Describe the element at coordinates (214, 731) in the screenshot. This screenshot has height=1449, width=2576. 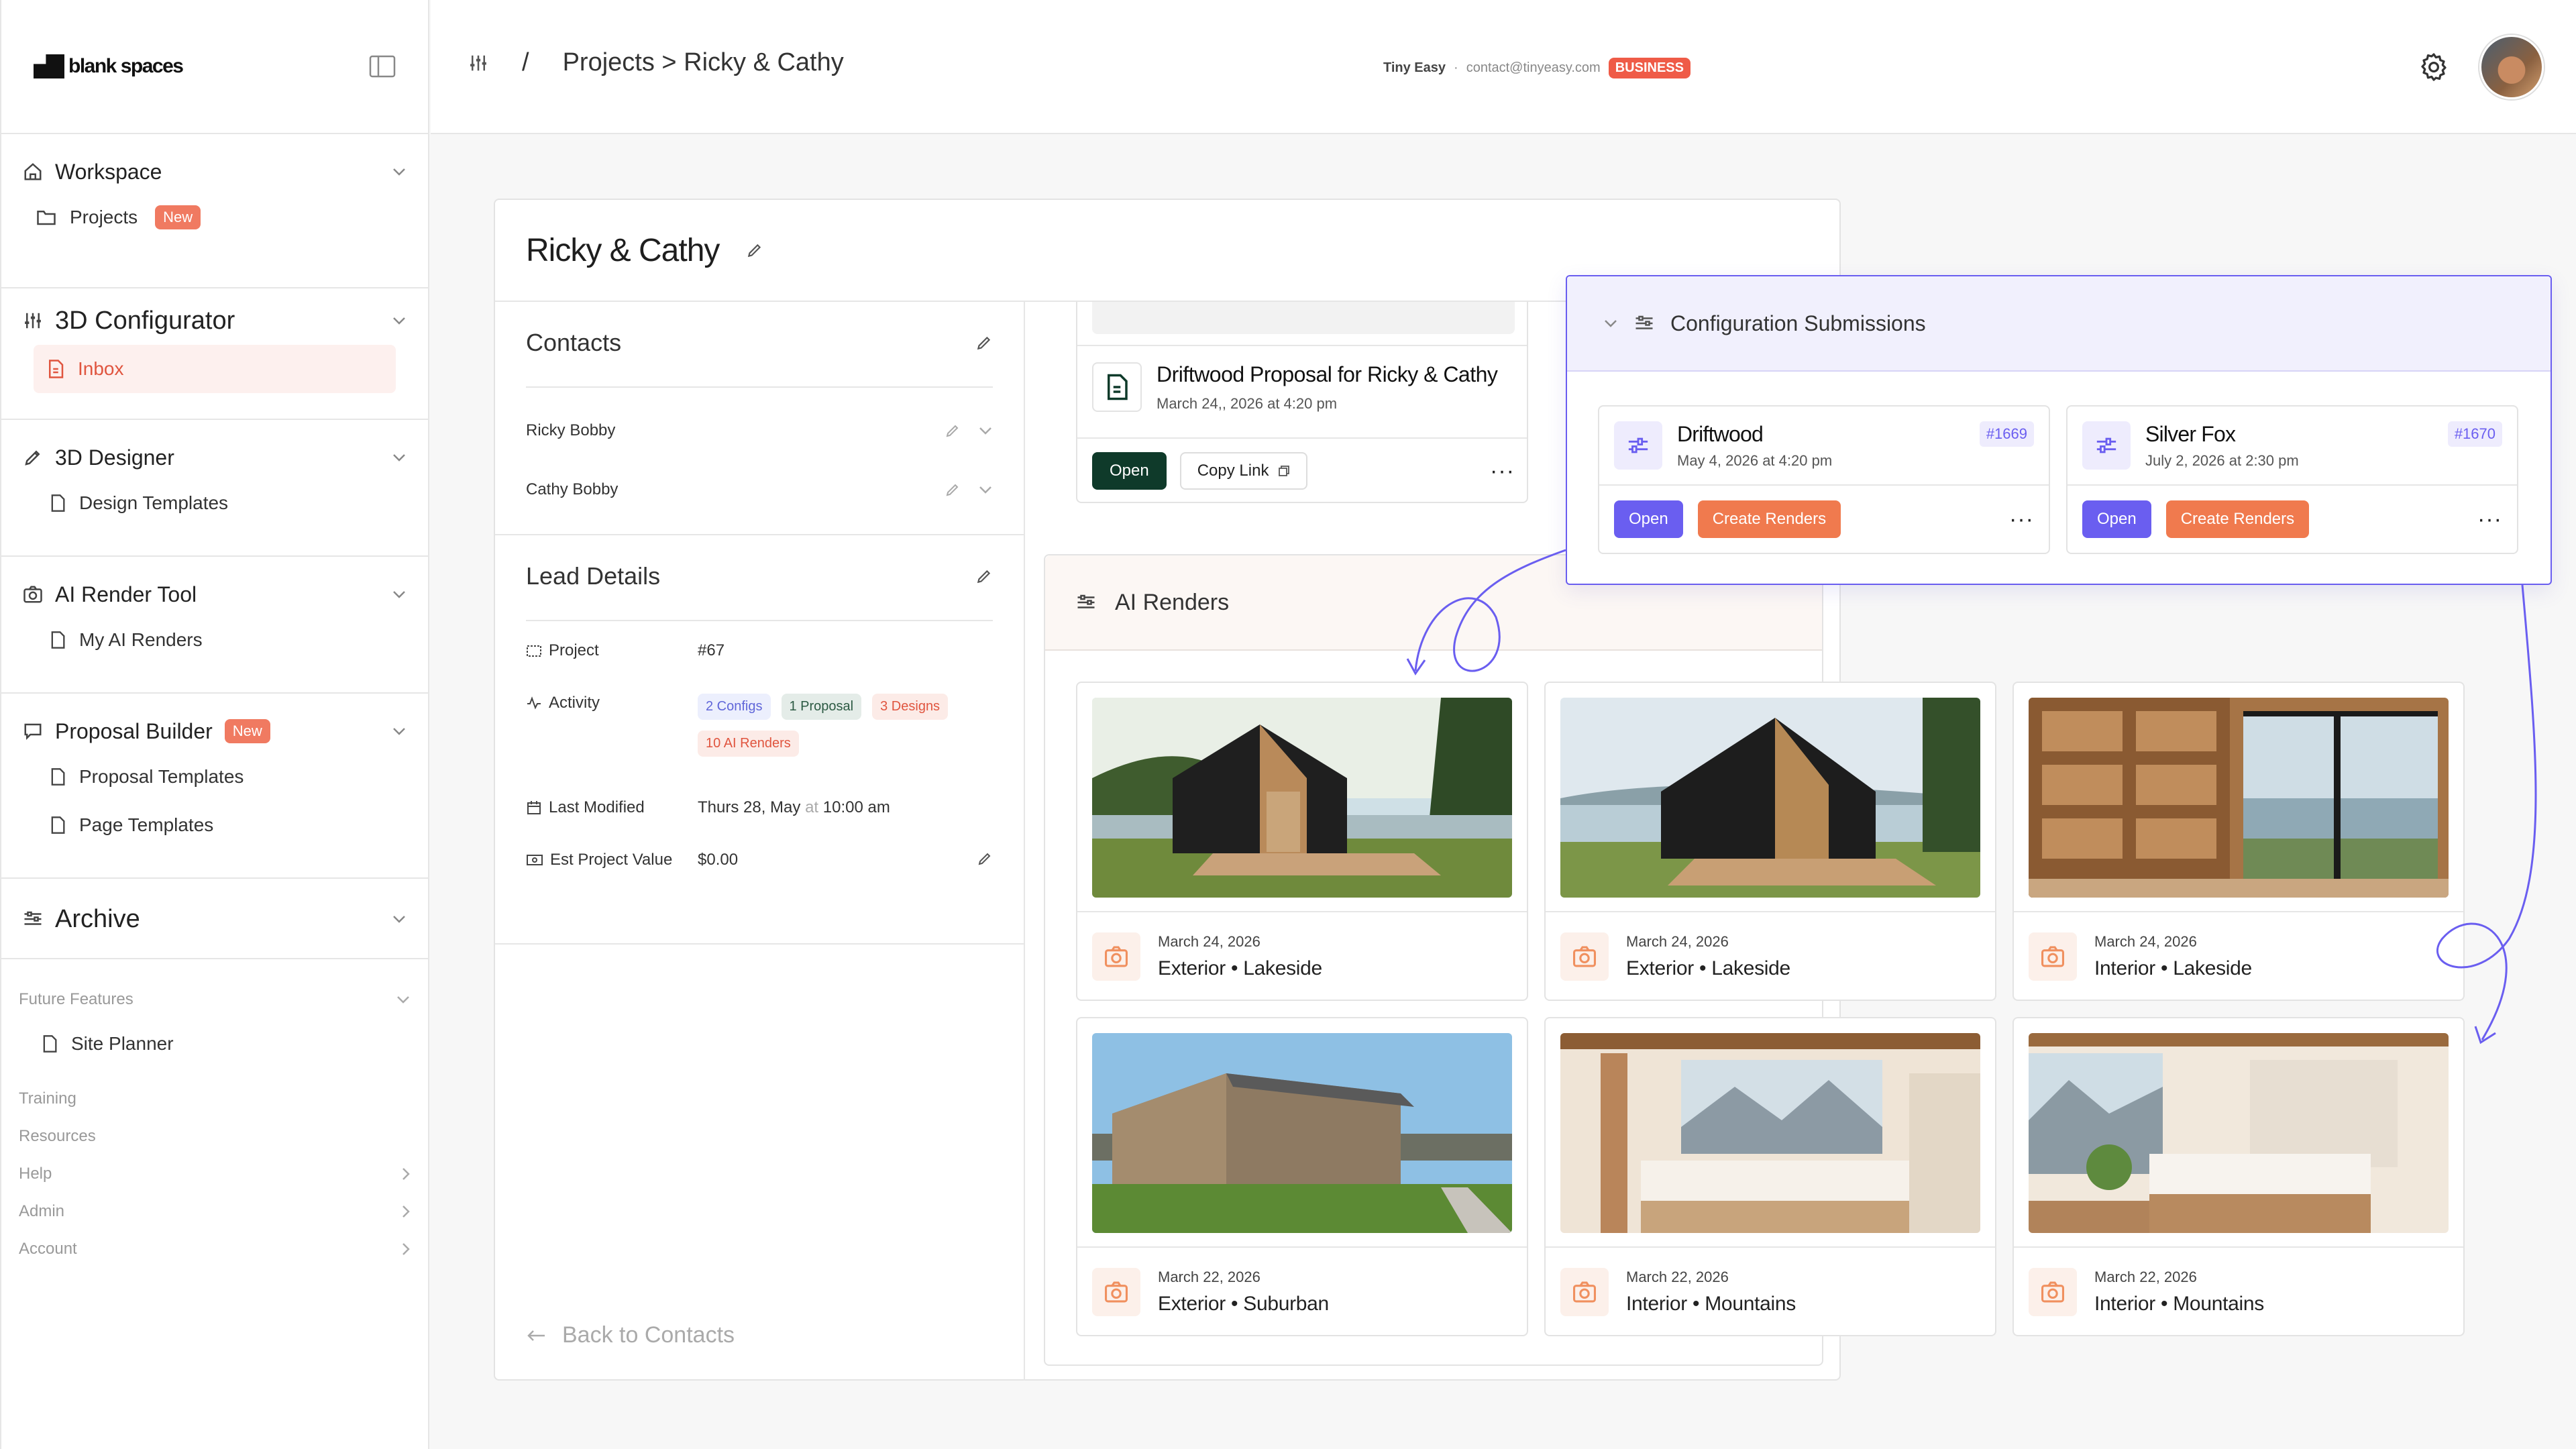
I see `nav-head-proposal-builder: Proposal Builder New` at that location.